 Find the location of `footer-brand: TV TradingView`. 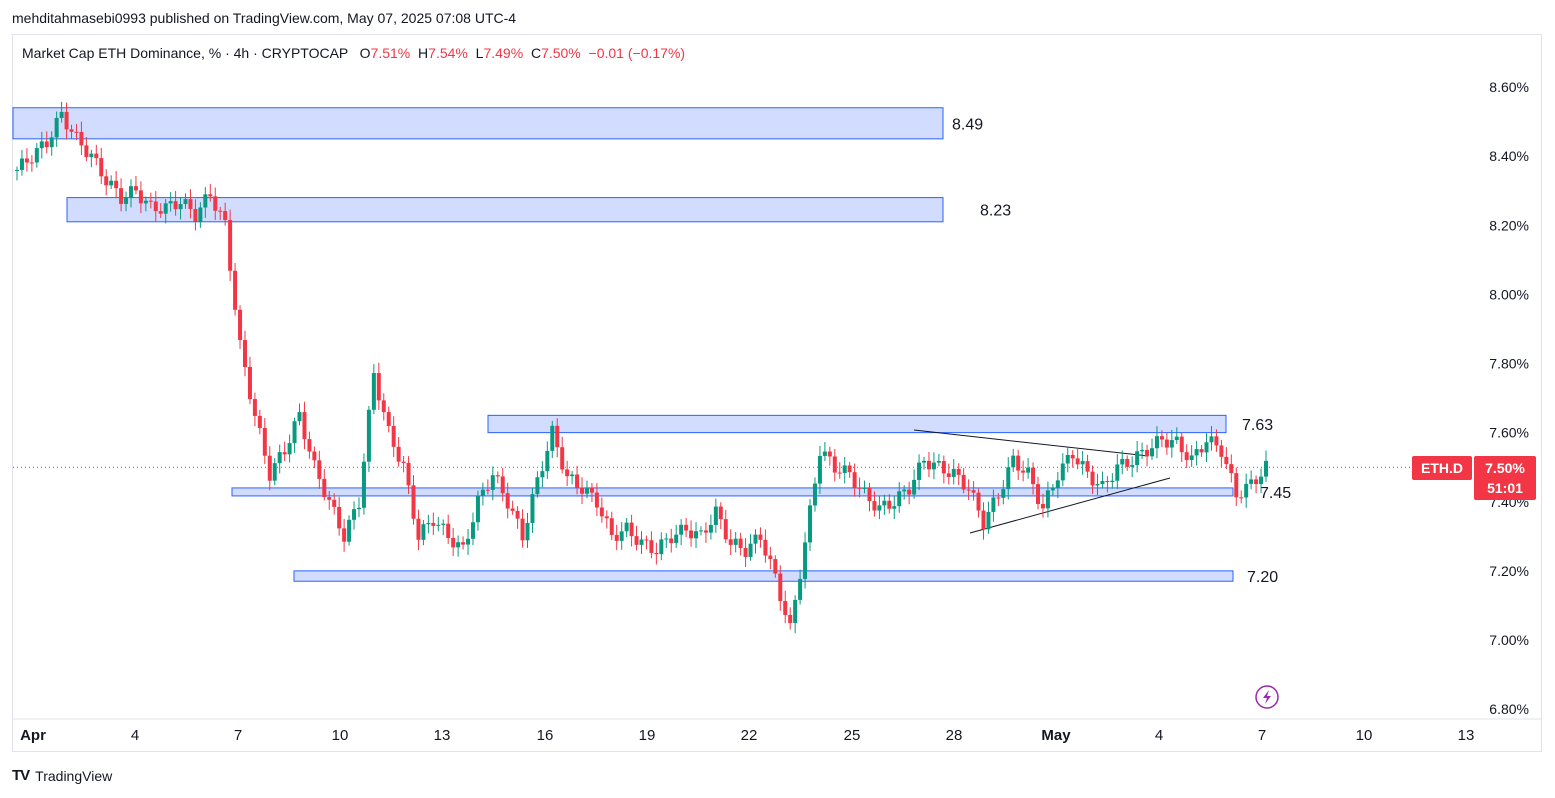

footer-brand: TV TradingView is located at coordinates (62, 775).